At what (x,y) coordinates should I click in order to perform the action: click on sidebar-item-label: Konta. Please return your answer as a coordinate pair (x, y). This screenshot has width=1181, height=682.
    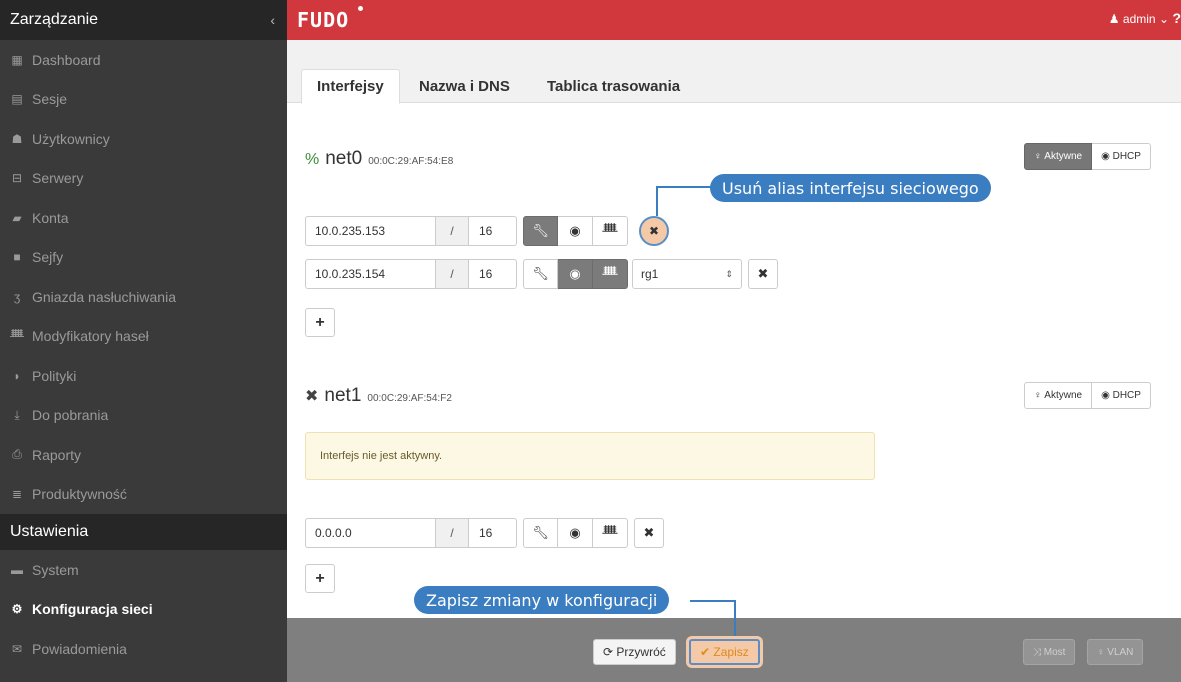
    Looking at the image, I should click on (50, 217).